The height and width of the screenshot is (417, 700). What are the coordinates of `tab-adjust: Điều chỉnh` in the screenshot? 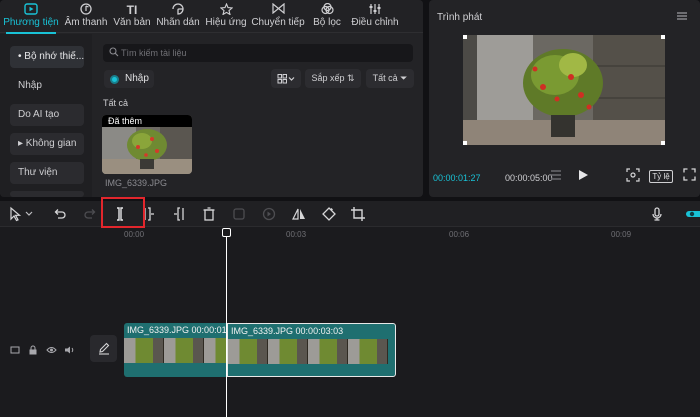 It's located at (375, 17).